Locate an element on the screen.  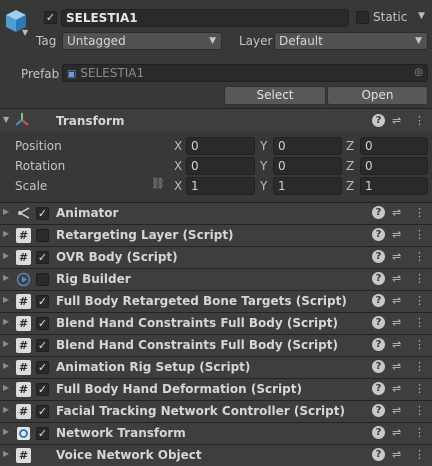
component-header: ▶ Rig Builder? ⇌ ⋮ is located at coordinates (216, 279).